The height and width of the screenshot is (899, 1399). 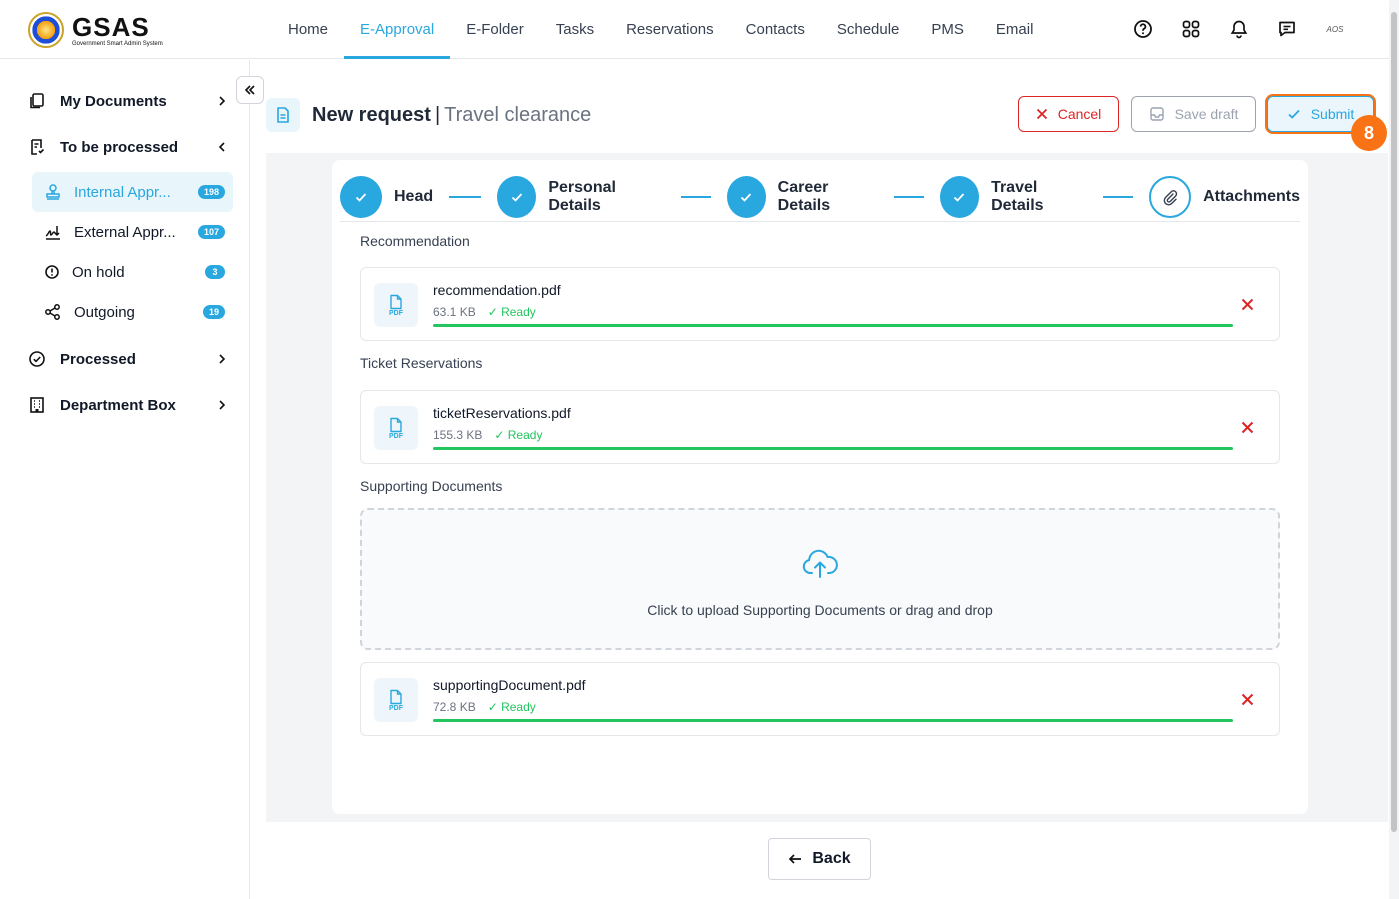 What do you see at coordinates (52, 312) in the screenshot?
I see `share-icon` at bounding box center [52, 312].